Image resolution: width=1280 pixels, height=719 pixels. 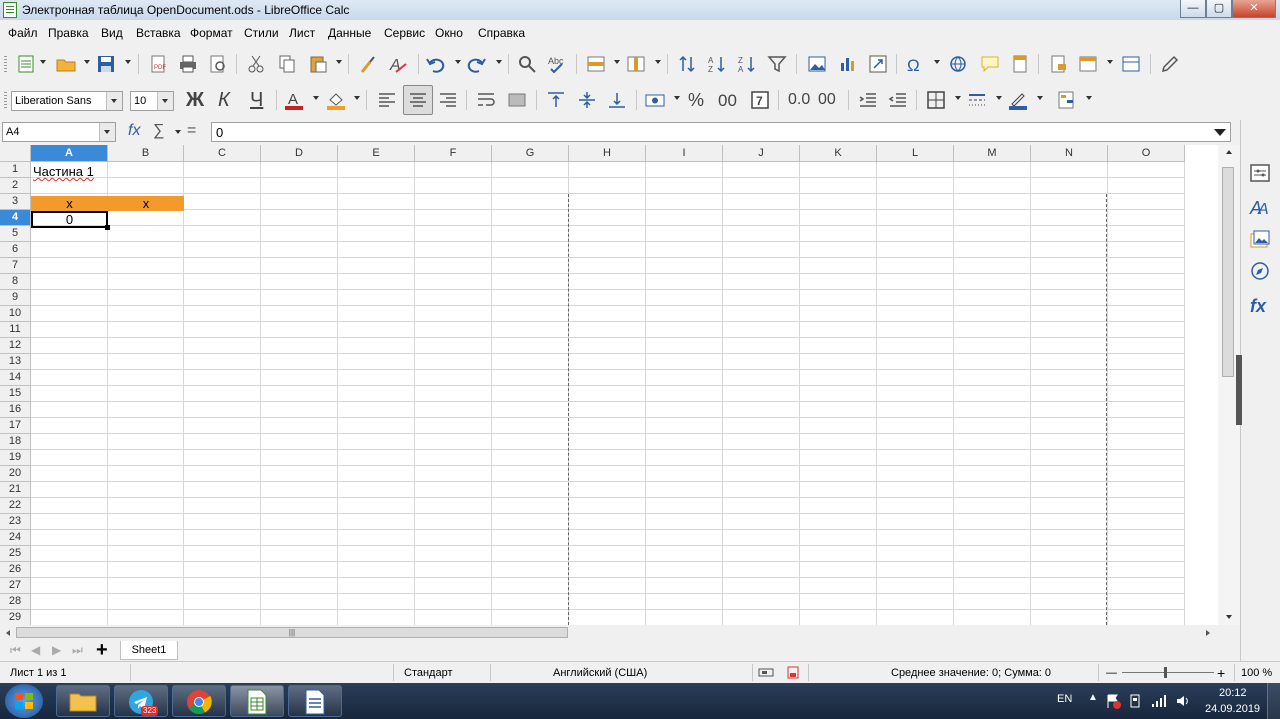 What do you see at coordinates (655, 100) in the screenshot?
I see `currency-format-icon` at bounding box center [655, 100].